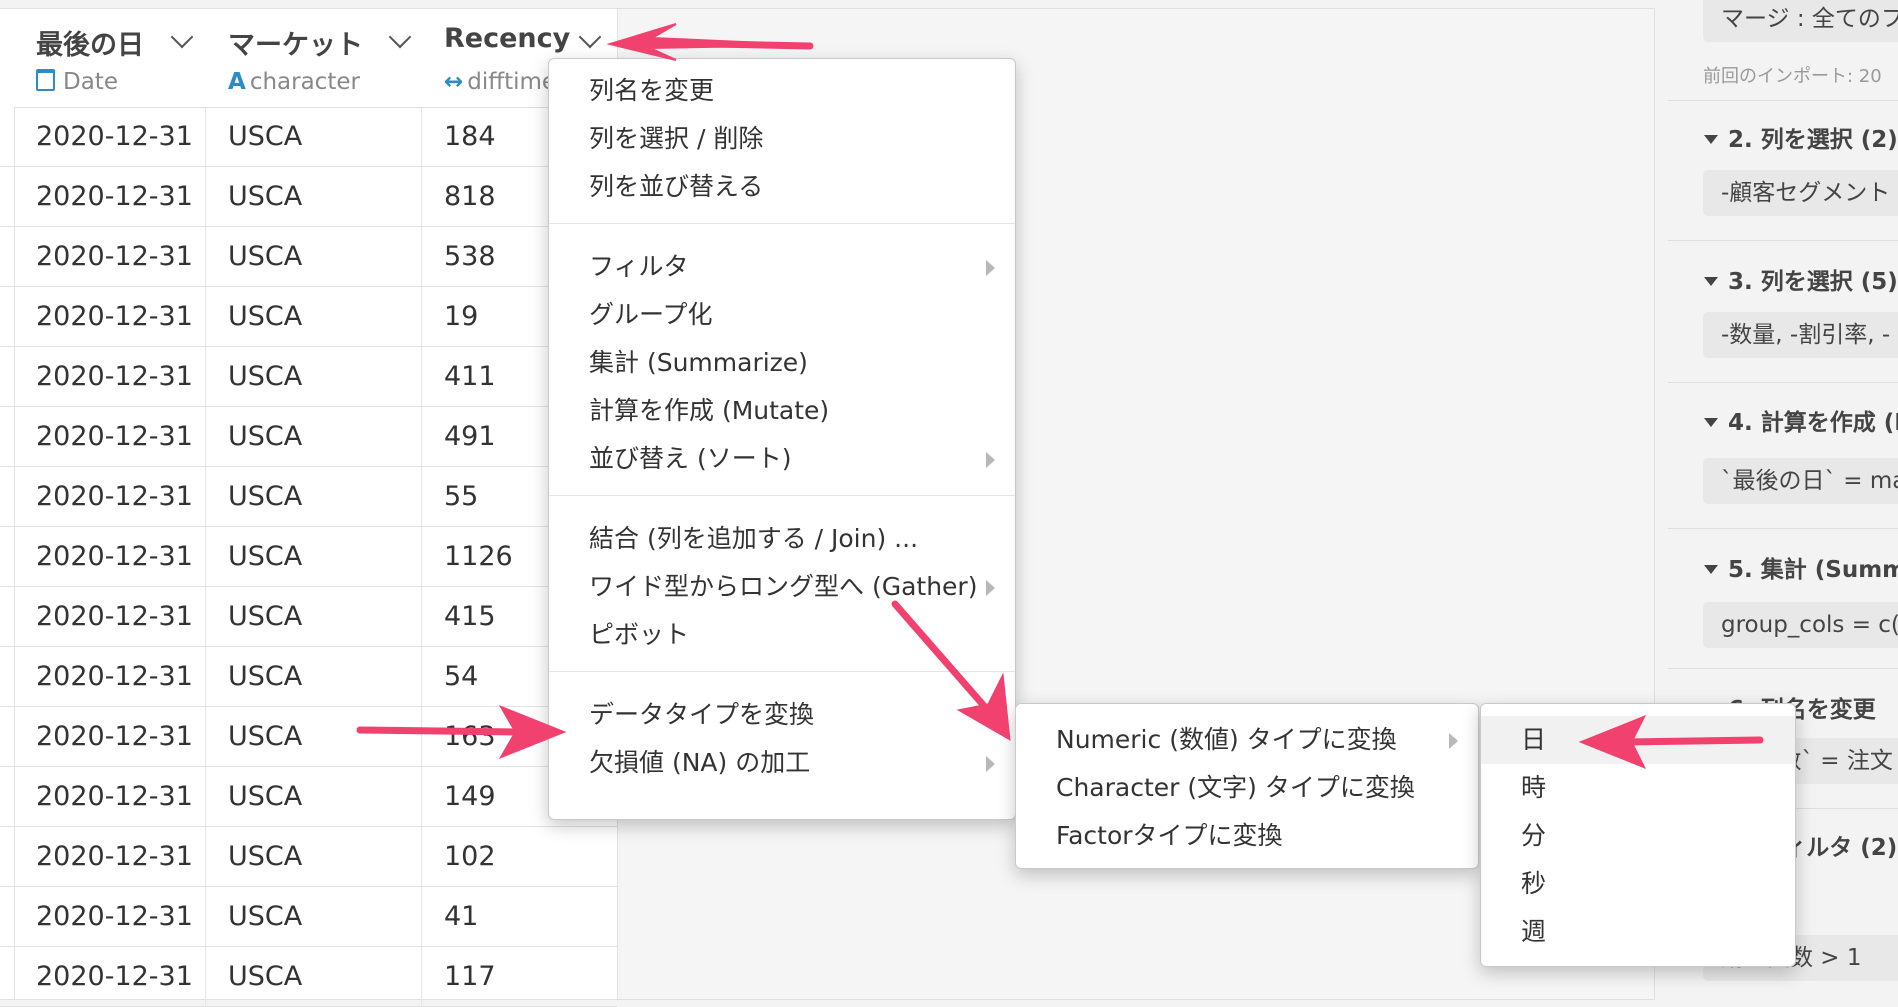 The height and width of the screenshot is (1007, 1898). Describe the element at coordinates (1801, 420) in the screenshot. I see `step-title: 4. 計算を作成 (M` at that location.